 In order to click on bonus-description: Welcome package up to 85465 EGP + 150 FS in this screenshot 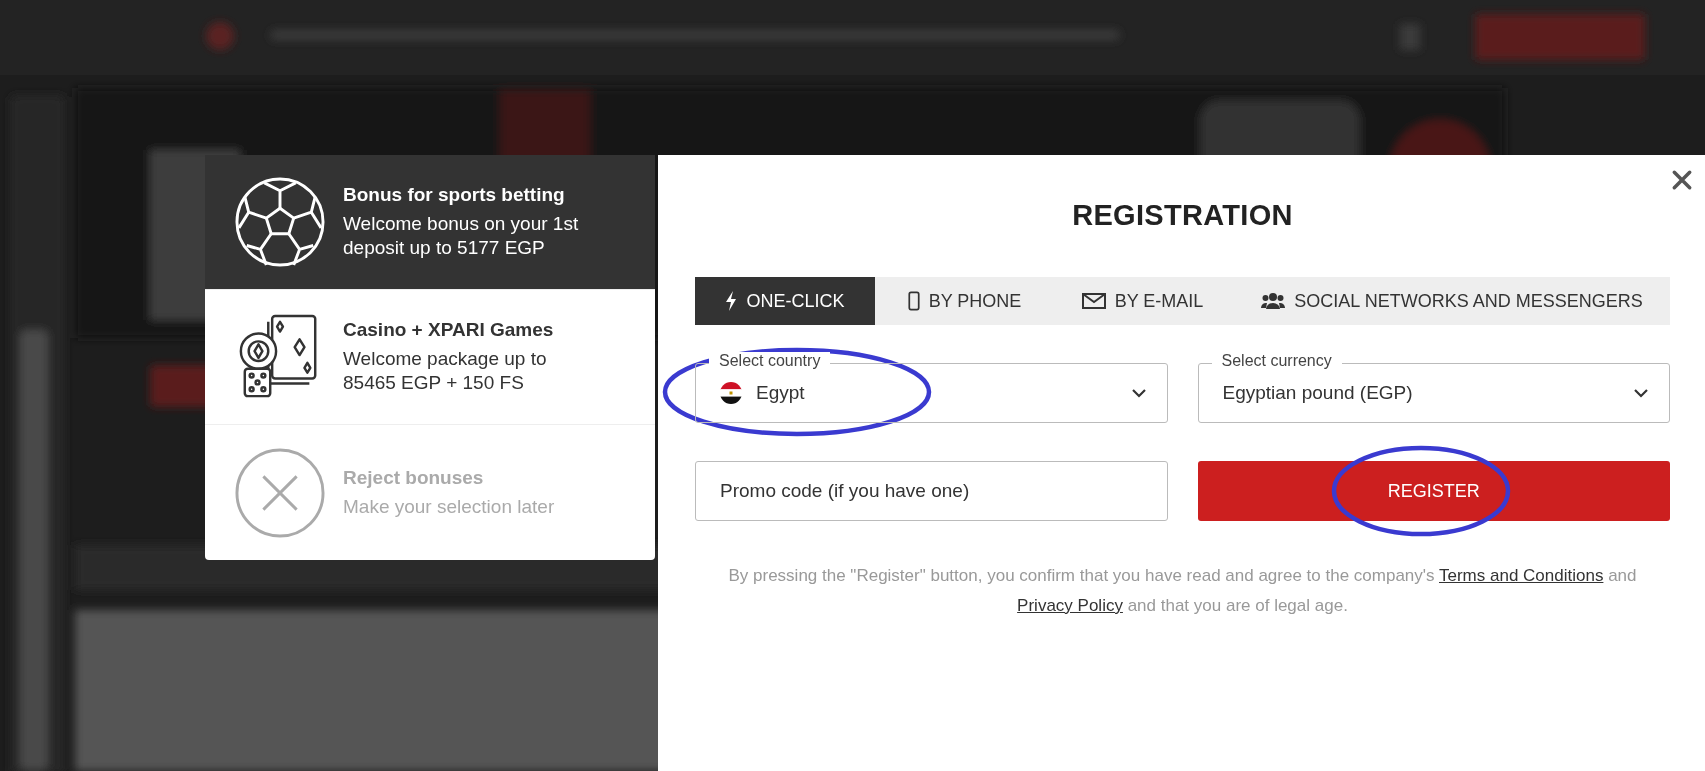, I will do `click(445, 371)`.